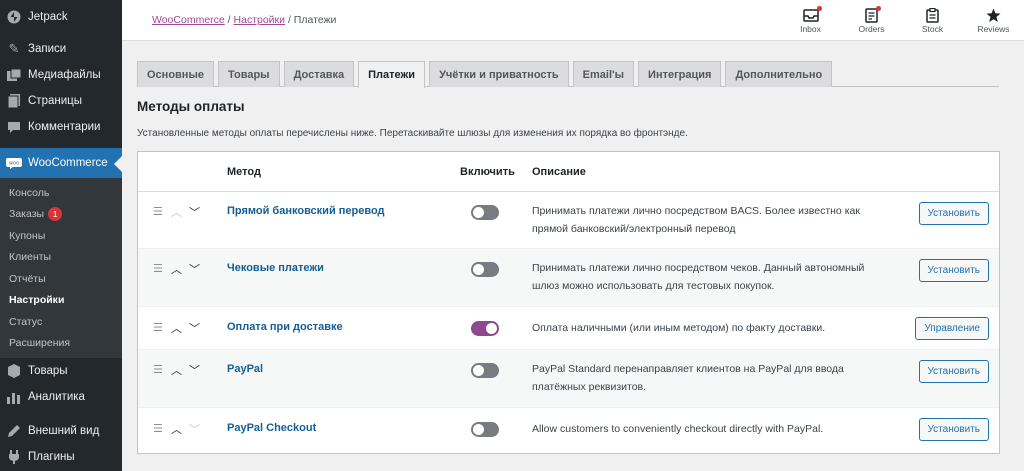  What do you see at coordinates (61, 215) in the screenshot?
I see `submenu-item-orders: Заказы 1` at bounding box center [61, 215].